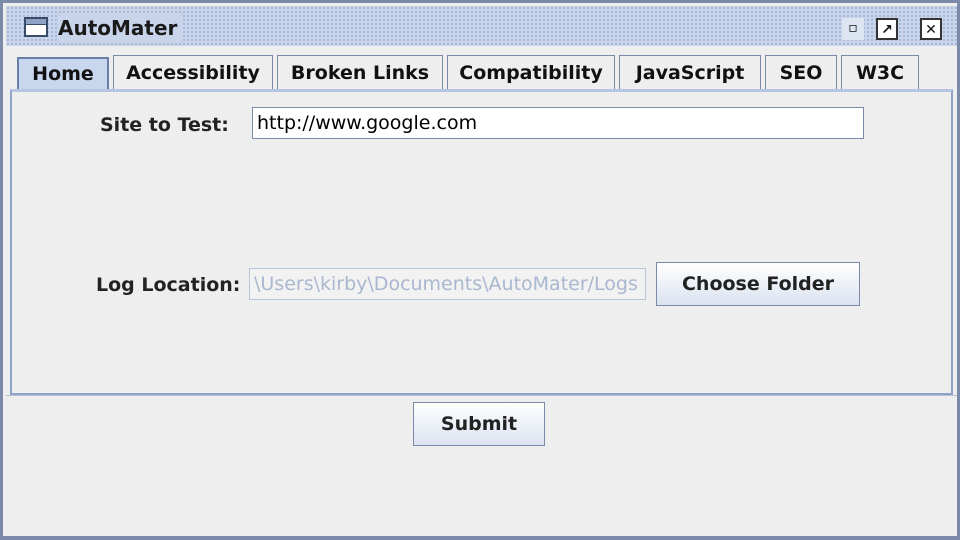 The height and width of the screenshot is (540, 960). Describe the element at coordinates (360, 72) in the screenshot. I see `tab-broken-links: Broken Links` at that location.